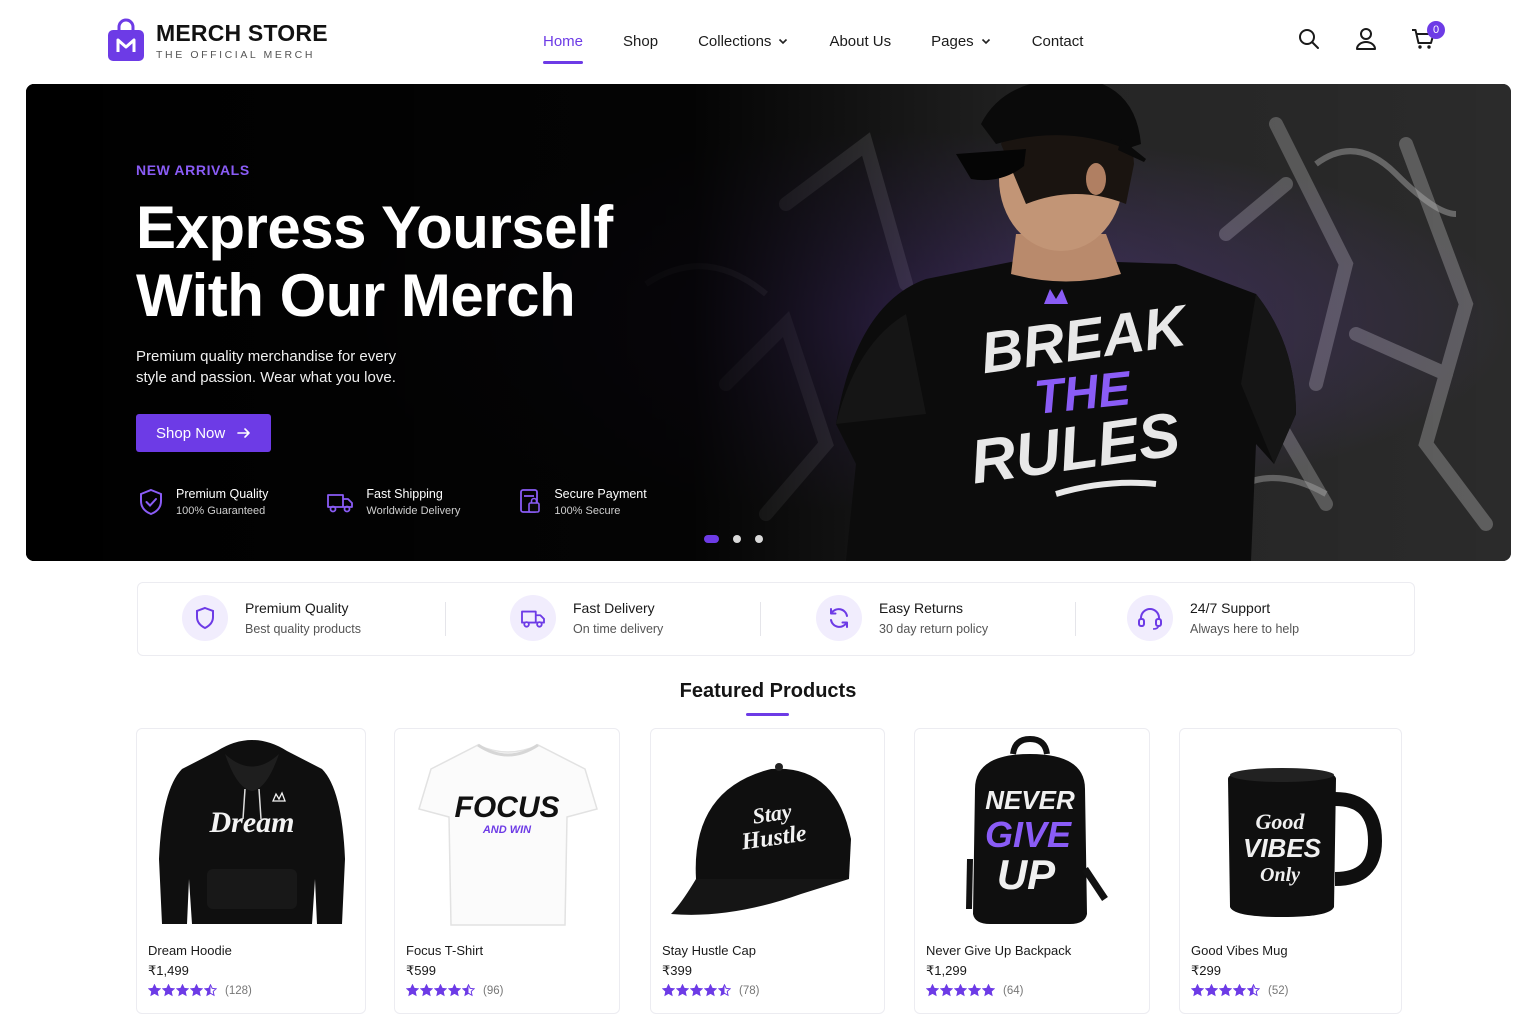 The width and height of the screenshot is (1536, 1024). I want to click on strip-title: Fast Delivery, so click(614, 608).